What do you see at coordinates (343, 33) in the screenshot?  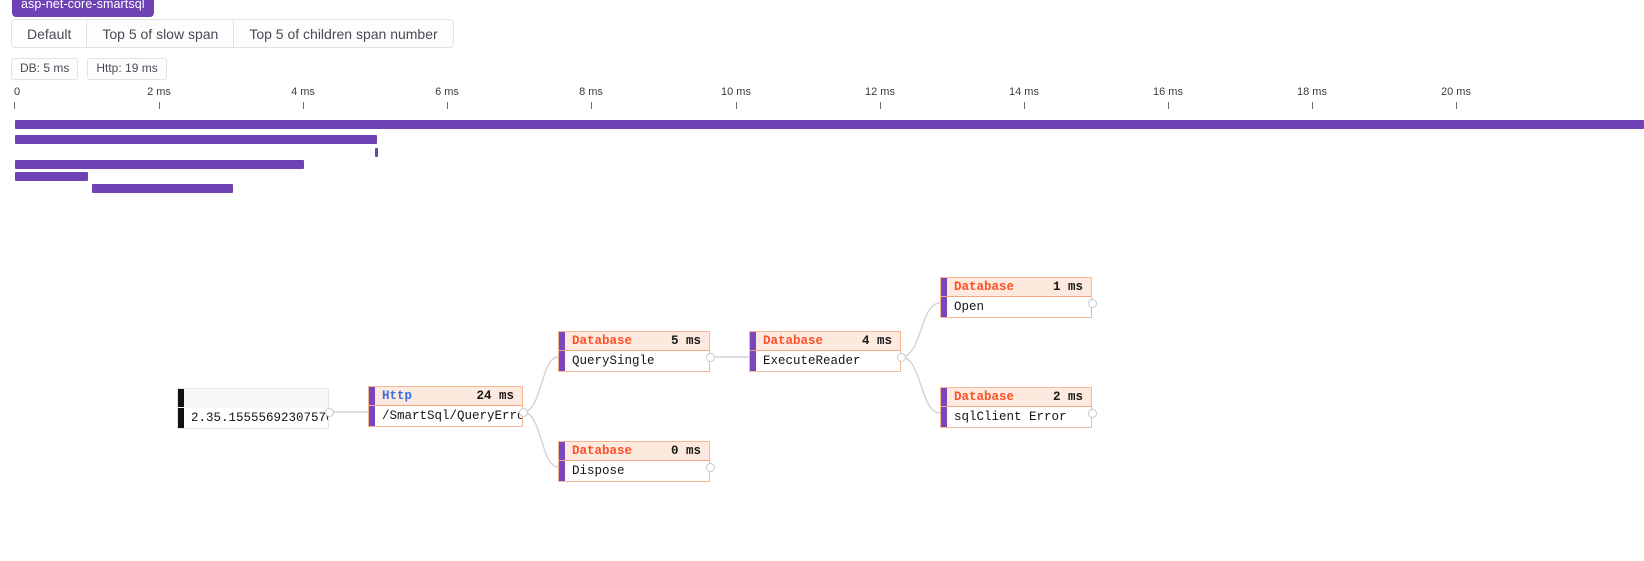 I see `view-mode-tab-2: Top 5 of children span number` at bounding box center [343, 33].